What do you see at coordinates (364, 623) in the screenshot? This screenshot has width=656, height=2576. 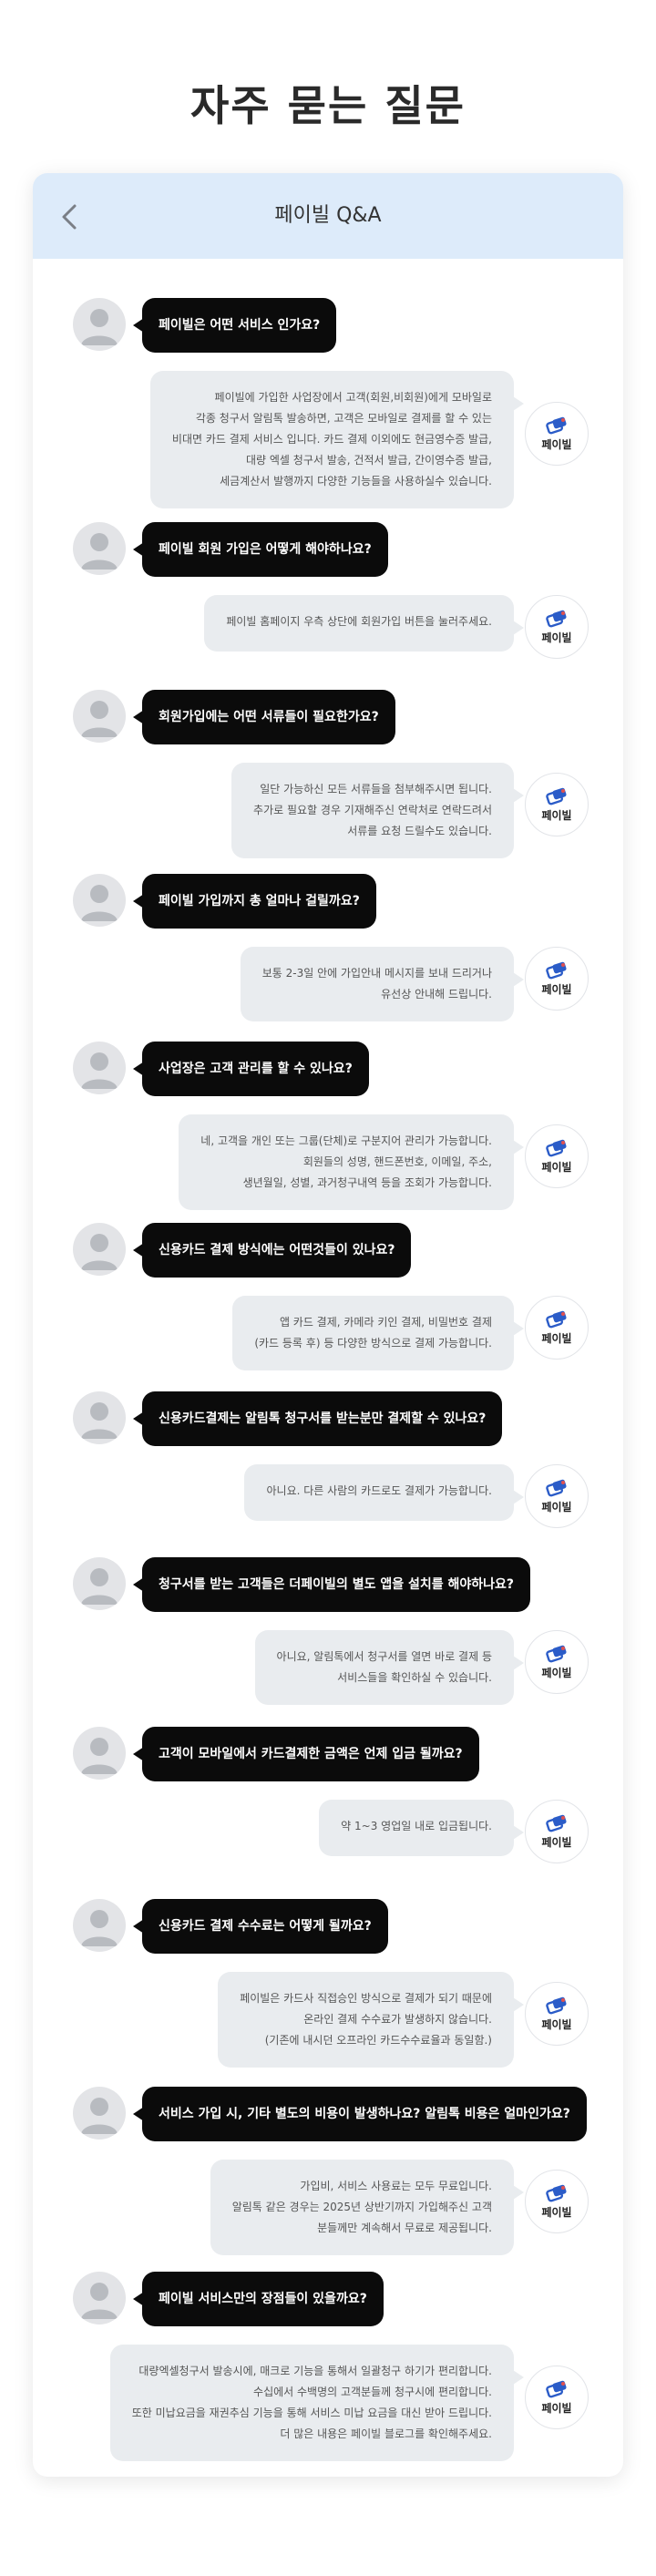 I see `answer-bubble: 페이빌 홈페이지 우측 상단에 회원가입 버튼을 눌러주세요.` at bounding box center [364, 623].